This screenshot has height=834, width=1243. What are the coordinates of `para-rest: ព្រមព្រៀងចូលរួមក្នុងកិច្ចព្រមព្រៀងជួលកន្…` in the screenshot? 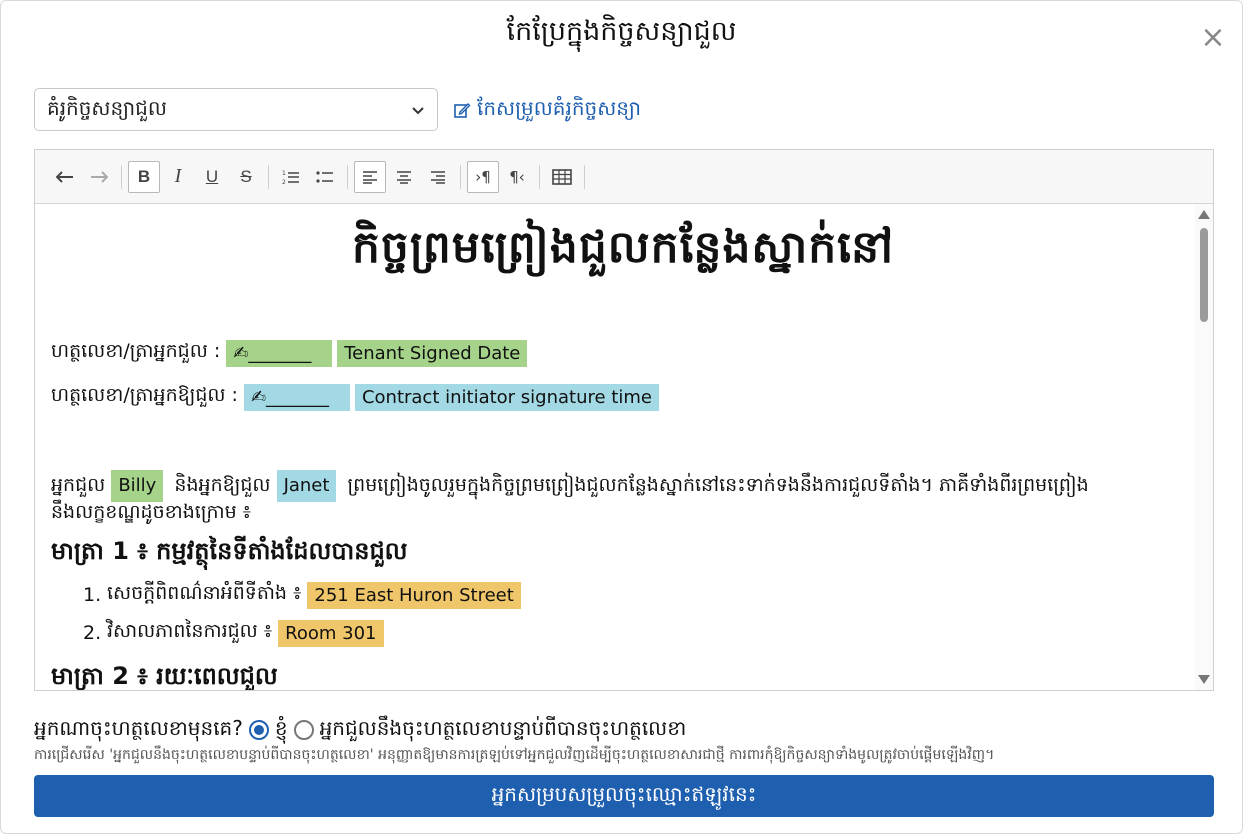 It's located at (718, 485).